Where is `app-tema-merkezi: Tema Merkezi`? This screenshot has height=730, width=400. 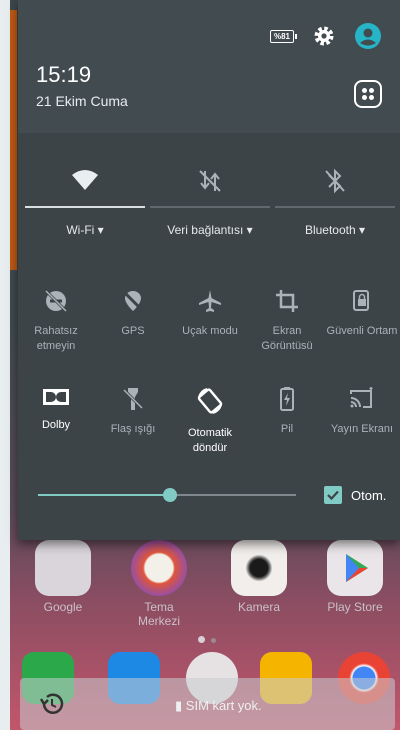
app-tema-merkezi: Tema Merkezi is located at coordinates (159, 584).